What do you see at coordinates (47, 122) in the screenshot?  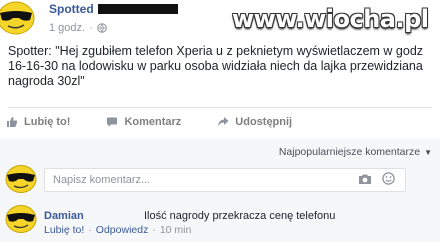 I see `like-label: Lubię to!` at bounding box center [47, 122].